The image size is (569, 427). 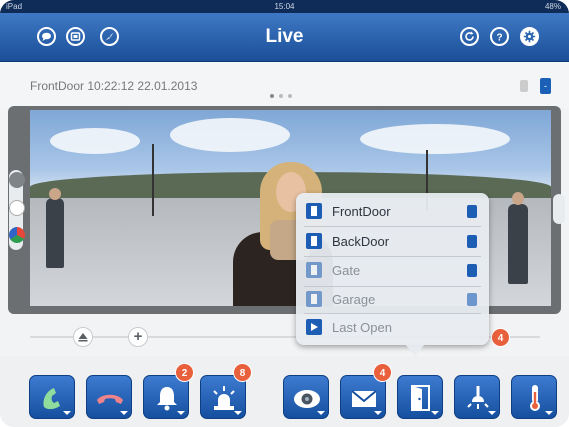 I want to click on door-popup: FrontDoor BackDoor Gate Garage Last Open, so click(x=392, y=269).